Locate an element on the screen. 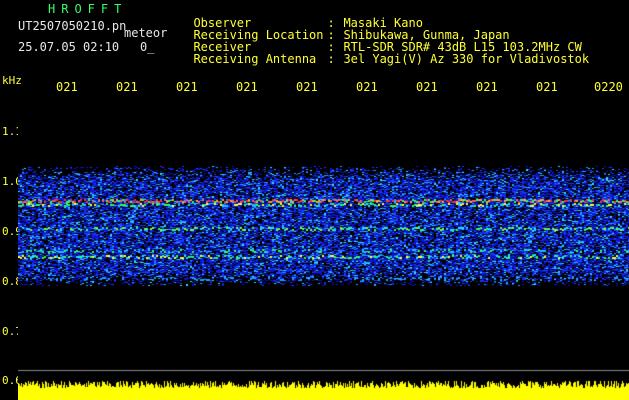 The width and height of the screenshot is (629, 400). info-value: 3el Yagi(V) Az 330 for Vladivostok is located at coordinates (466, 59).